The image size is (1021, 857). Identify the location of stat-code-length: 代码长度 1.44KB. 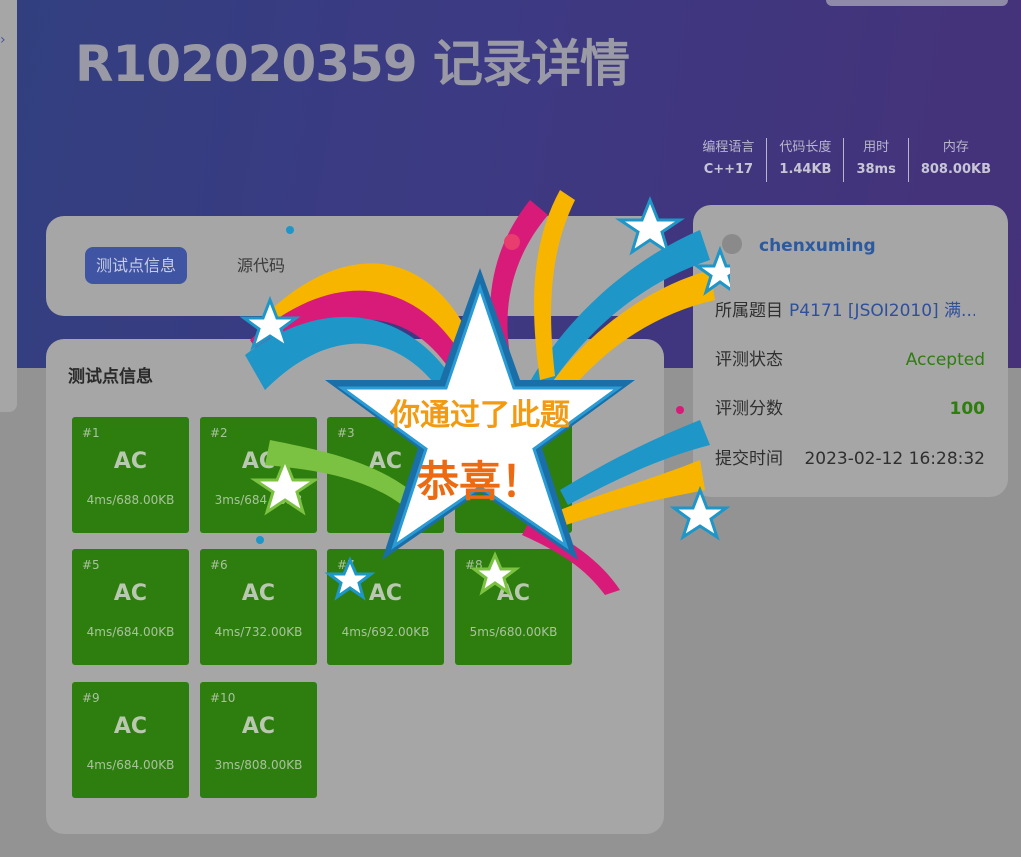
(804, 160).